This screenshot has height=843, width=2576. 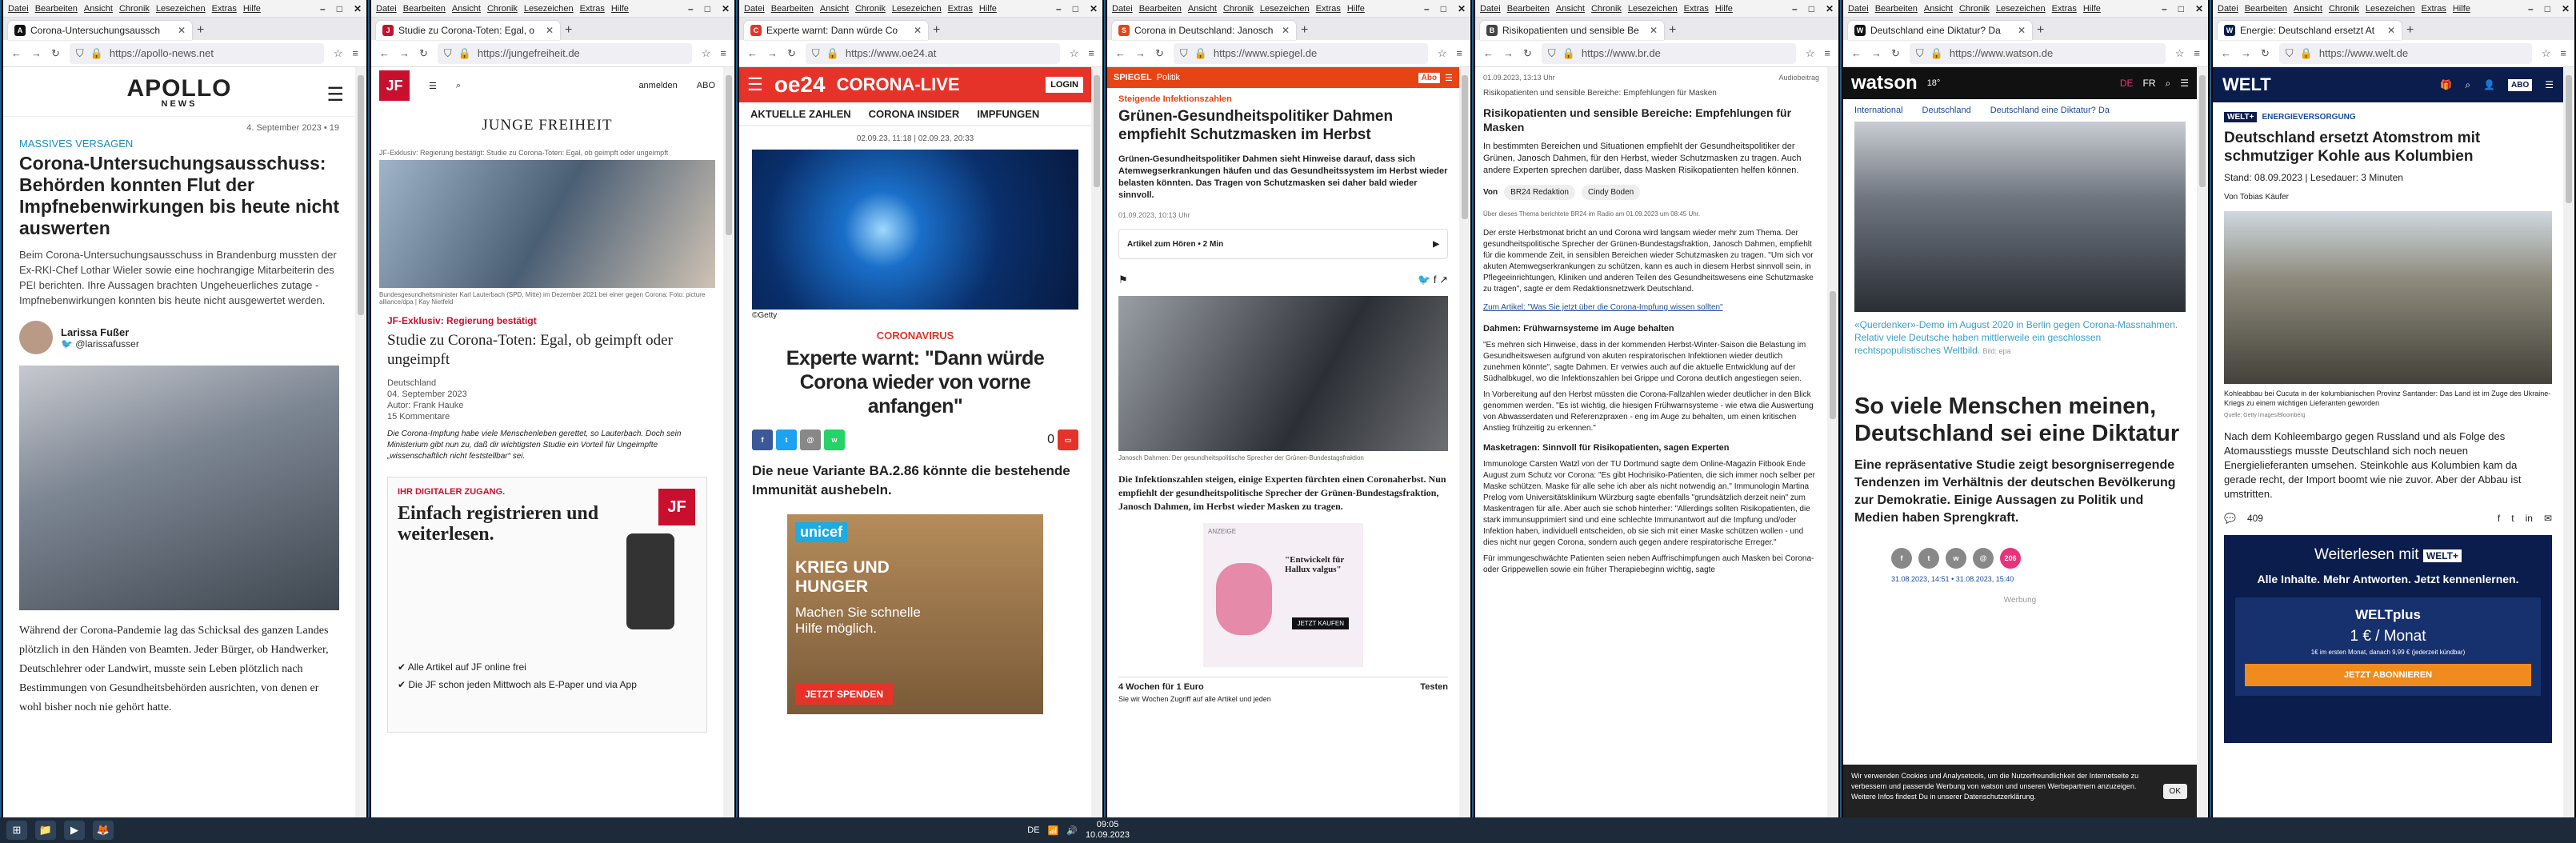 I want to click on menu-edit: Bearbeiten, so click(x=2266, y=9).